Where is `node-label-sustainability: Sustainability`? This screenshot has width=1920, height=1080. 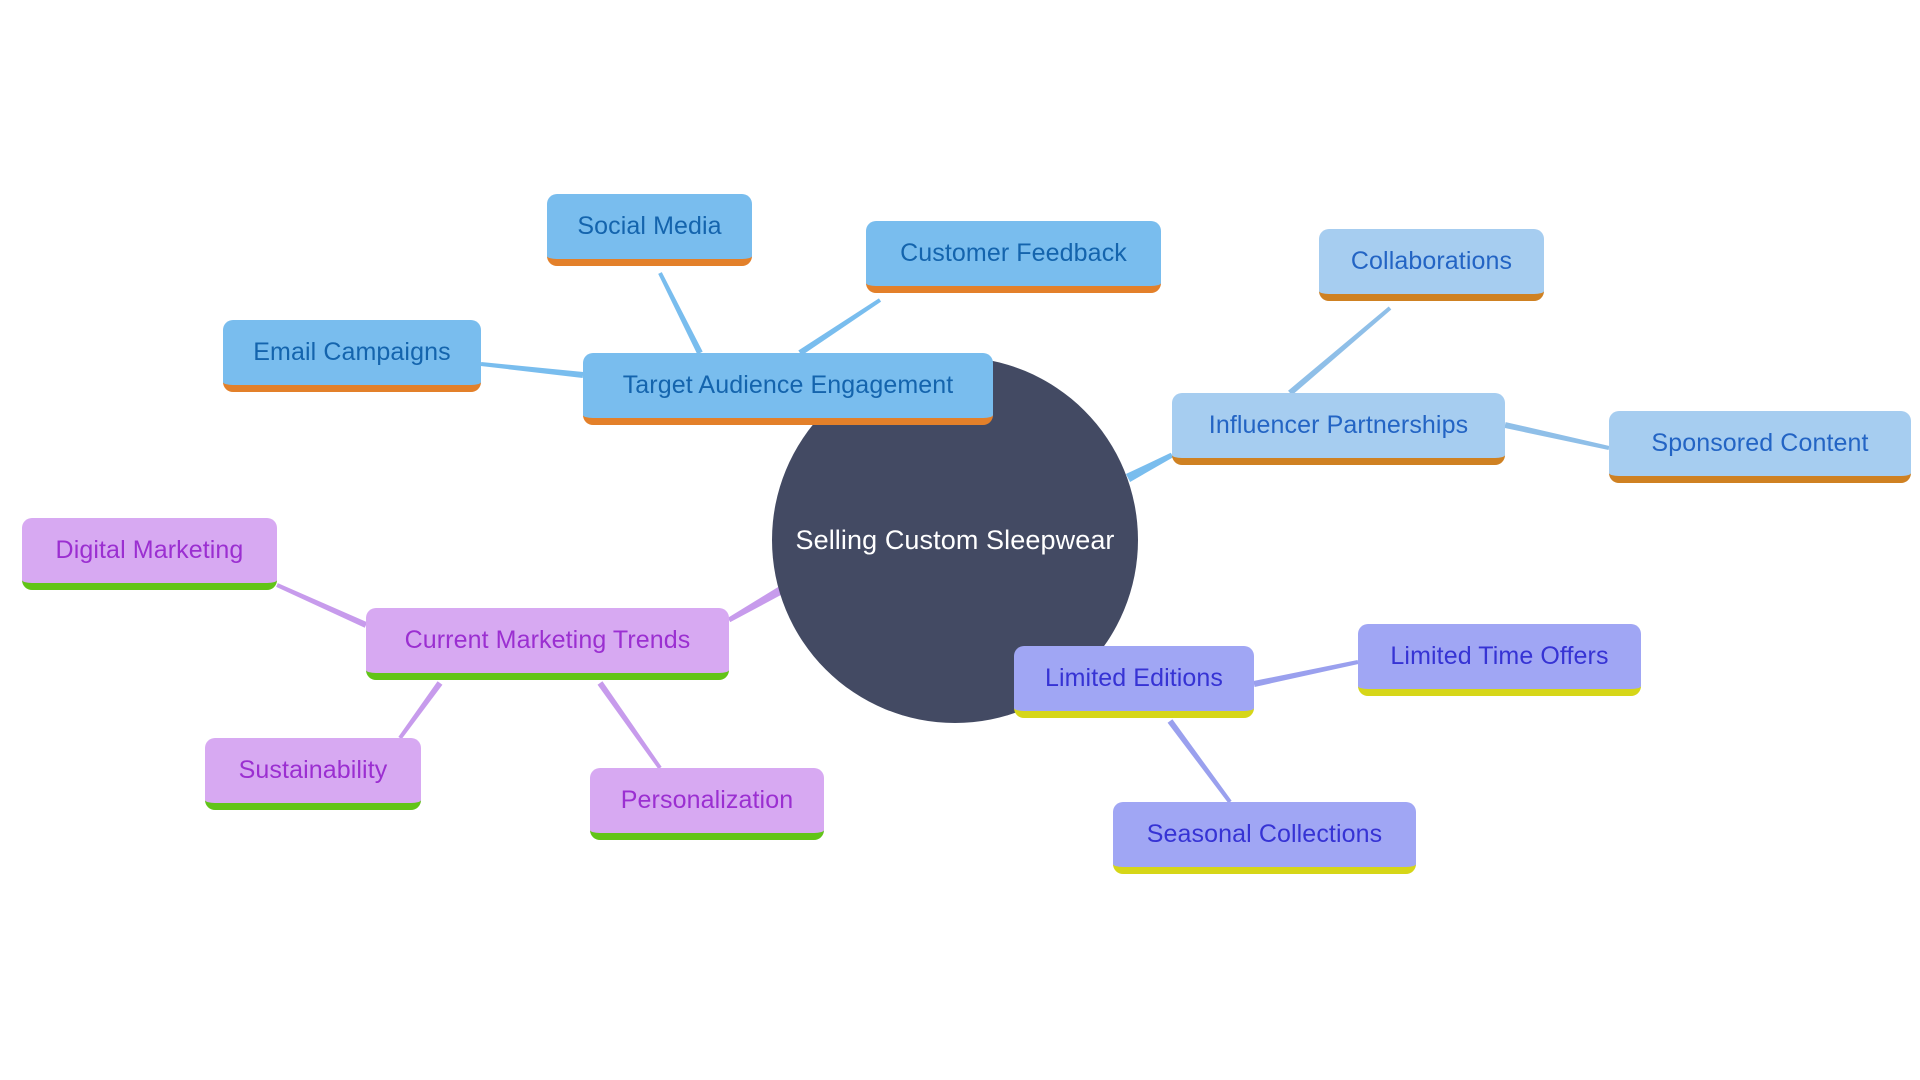 node-label-sustainability: Sustainability is located at coordinates (313, 770).